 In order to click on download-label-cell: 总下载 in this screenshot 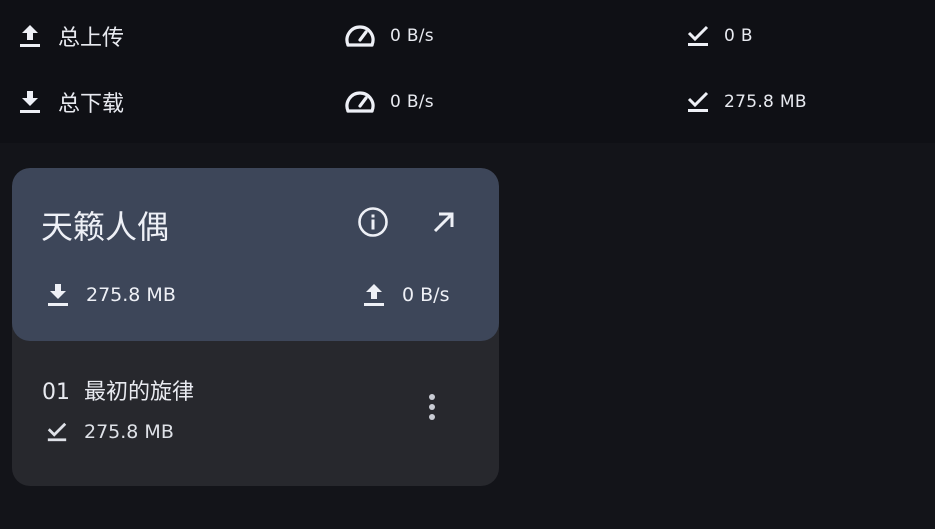, I will do `click(71, 102)`.